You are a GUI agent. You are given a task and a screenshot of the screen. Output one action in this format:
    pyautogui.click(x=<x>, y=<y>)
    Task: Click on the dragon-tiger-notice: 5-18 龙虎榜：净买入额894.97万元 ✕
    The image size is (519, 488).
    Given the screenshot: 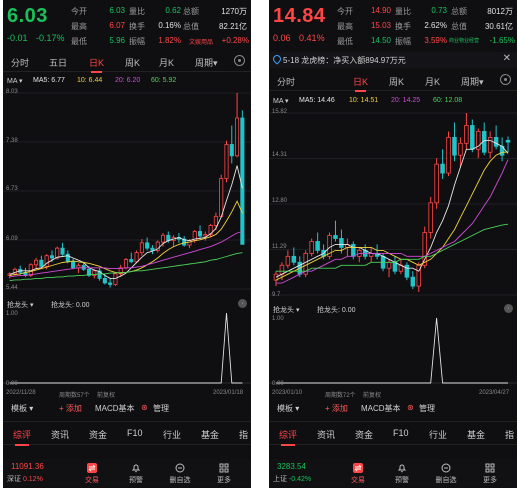 What is the action you would take?
    pyautogui.click(x=393, y=60)
    